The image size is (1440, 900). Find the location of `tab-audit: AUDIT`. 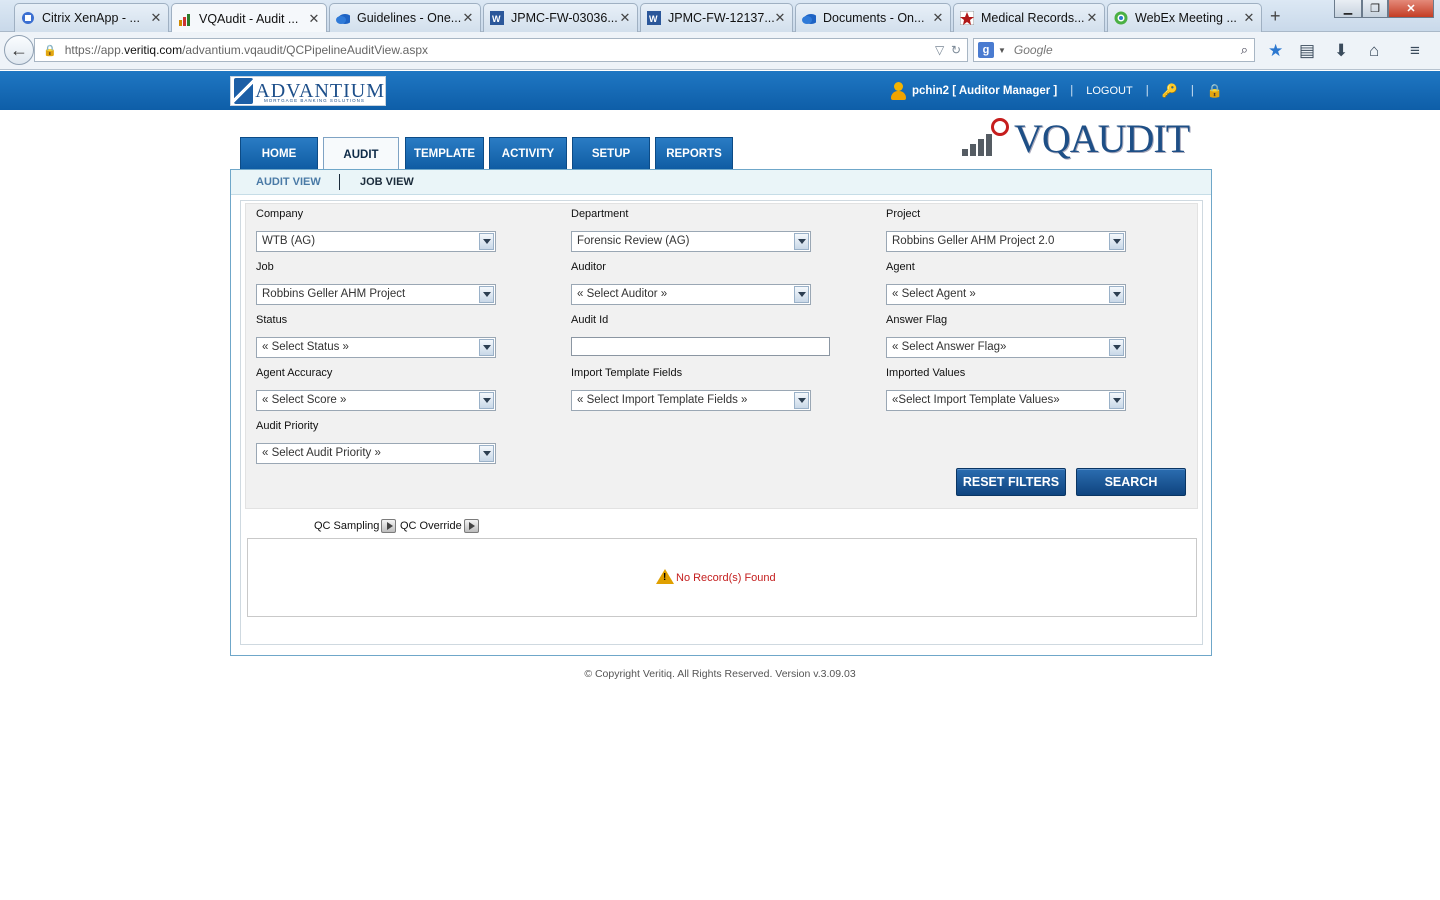

tab-audit: AUDIT is located at coordinates (361, 154).